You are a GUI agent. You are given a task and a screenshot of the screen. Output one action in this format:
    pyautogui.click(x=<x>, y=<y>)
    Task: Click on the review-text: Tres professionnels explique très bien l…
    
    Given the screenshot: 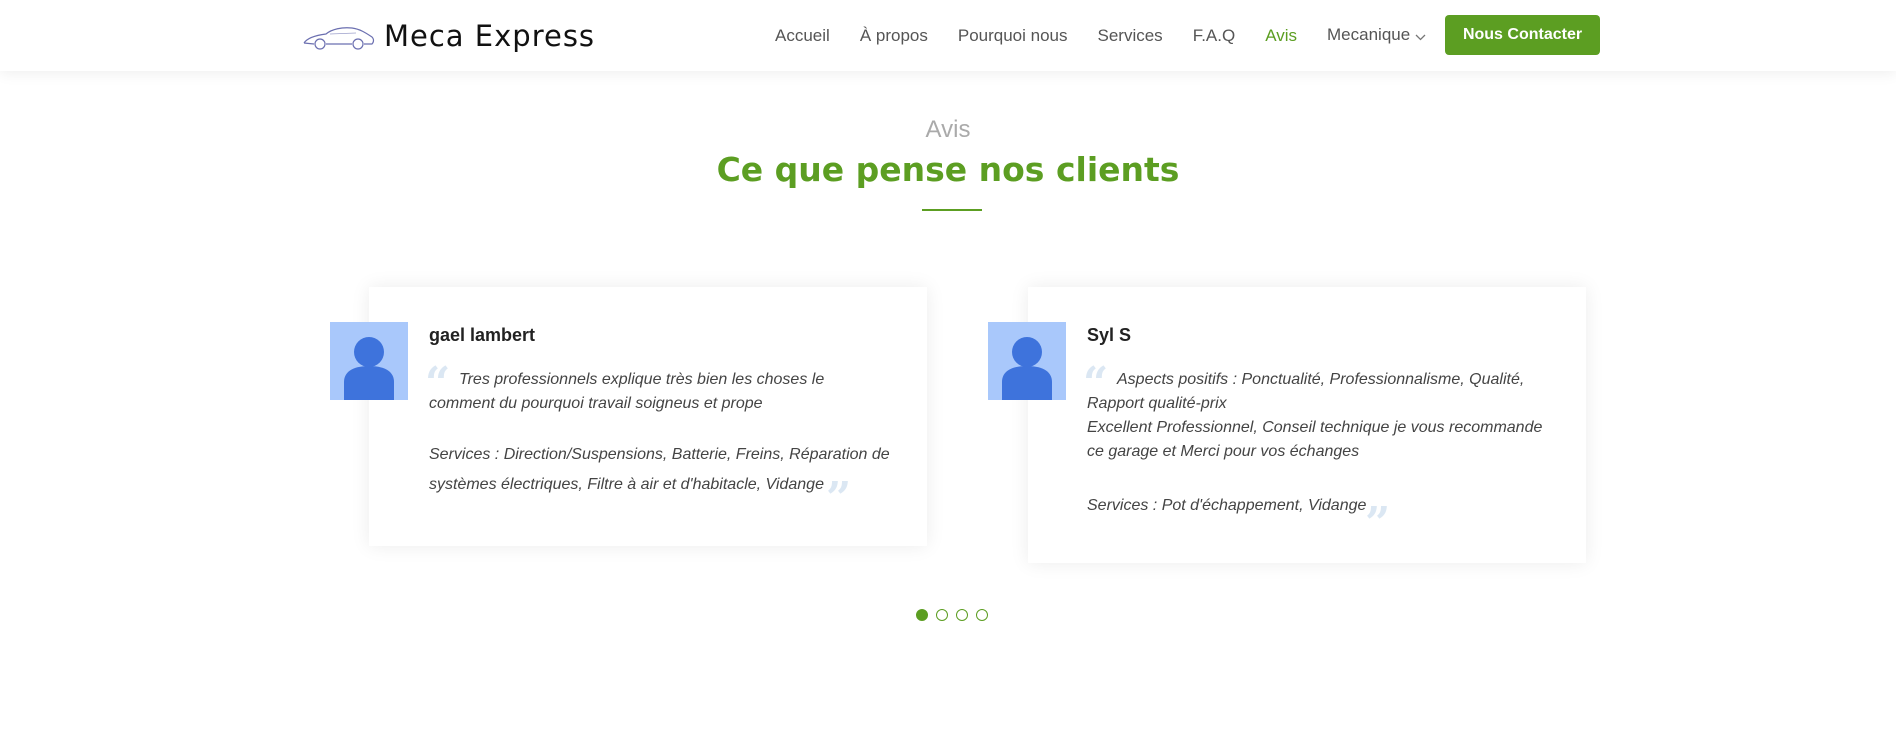 What is the action you would take?
    pyautogui.click(x=627, y=391)
    